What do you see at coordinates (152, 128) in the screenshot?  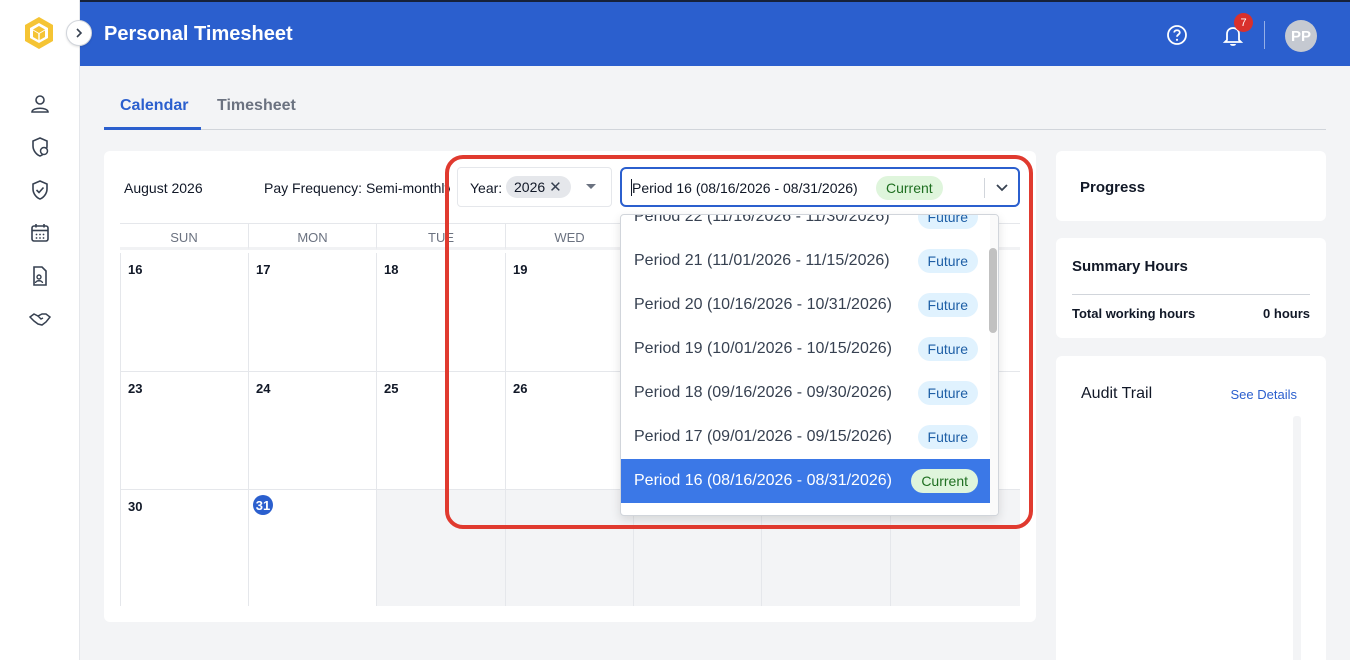 I see `active-tab-indicator` at bounding box center [152, 128].